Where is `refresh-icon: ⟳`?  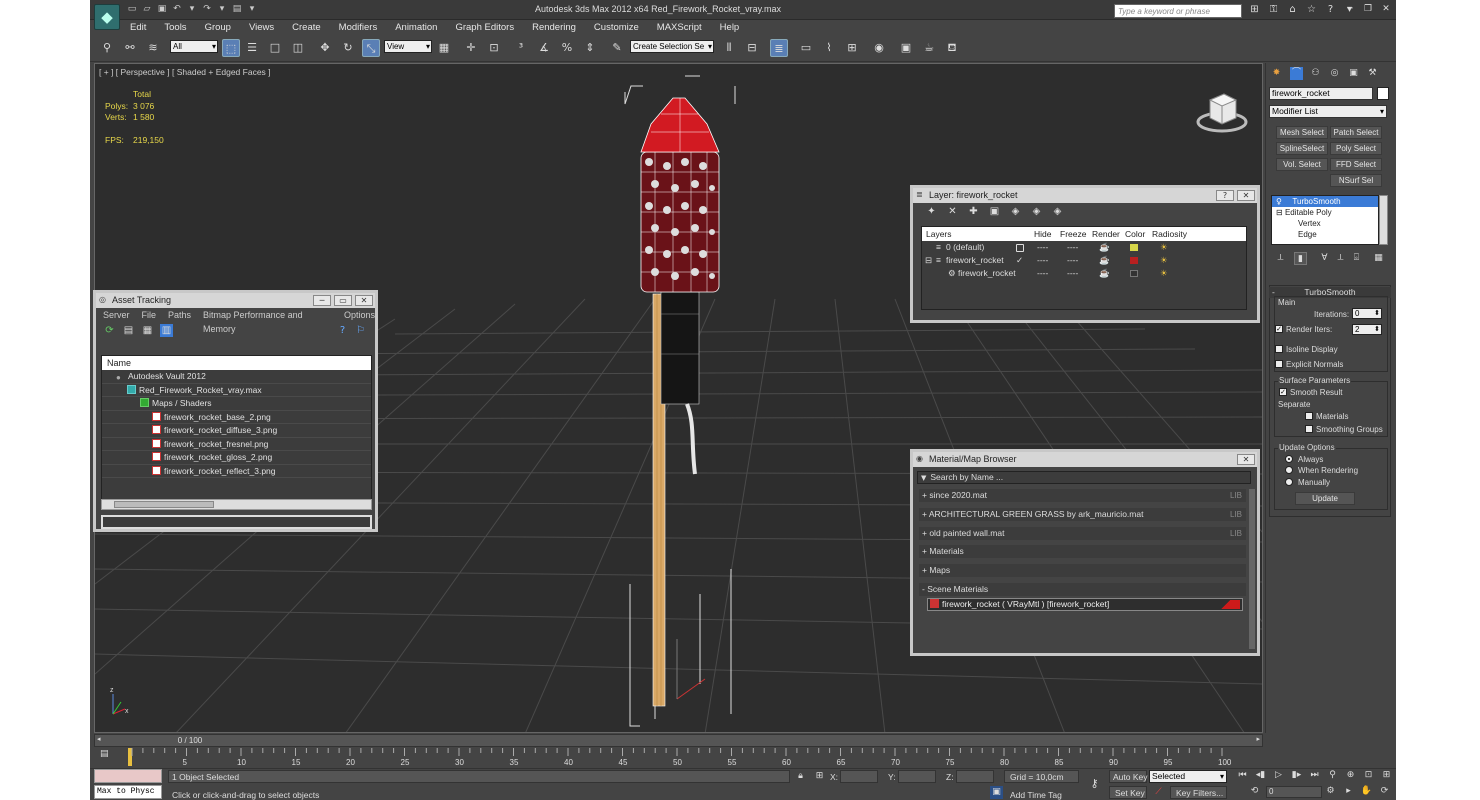 refresh-icon: ⟳ is located at coordinates (109, 330).